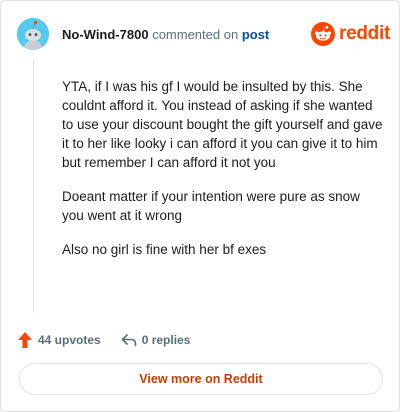 Image resolution: width=400 pixels, height=412 pixels. I want to click on reddit-logo: reddit, so click(350, 34).